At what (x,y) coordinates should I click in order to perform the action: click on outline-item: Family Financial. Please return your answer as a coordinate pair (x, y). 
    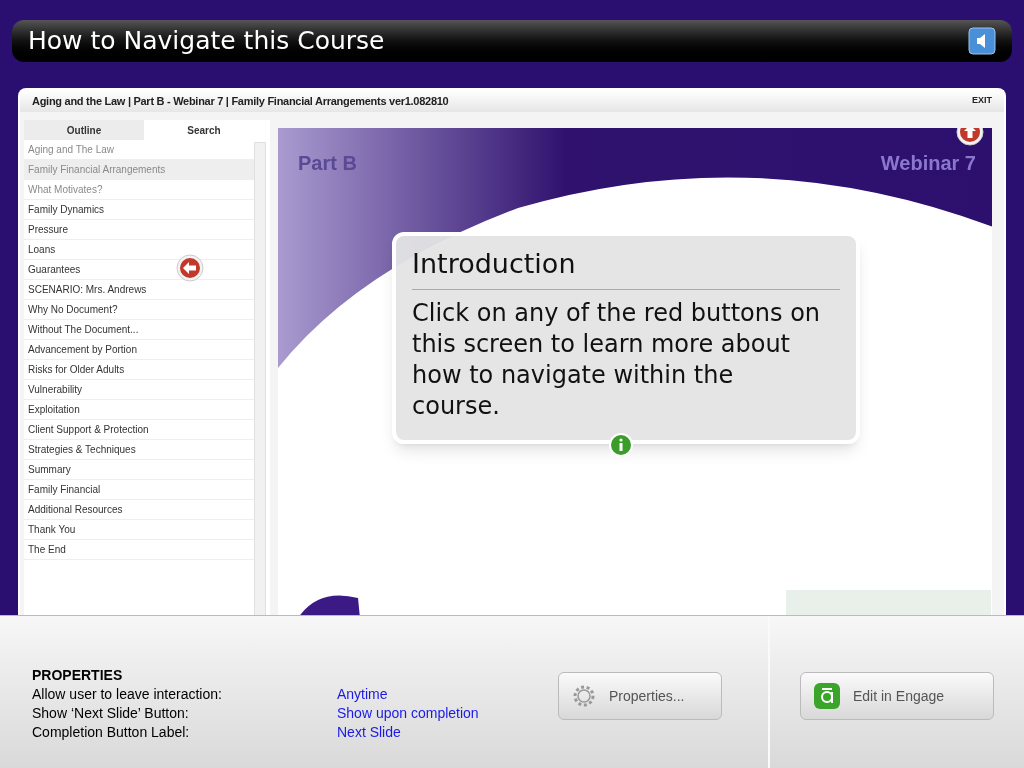
    Looking at the image, I should click on (139, 490).